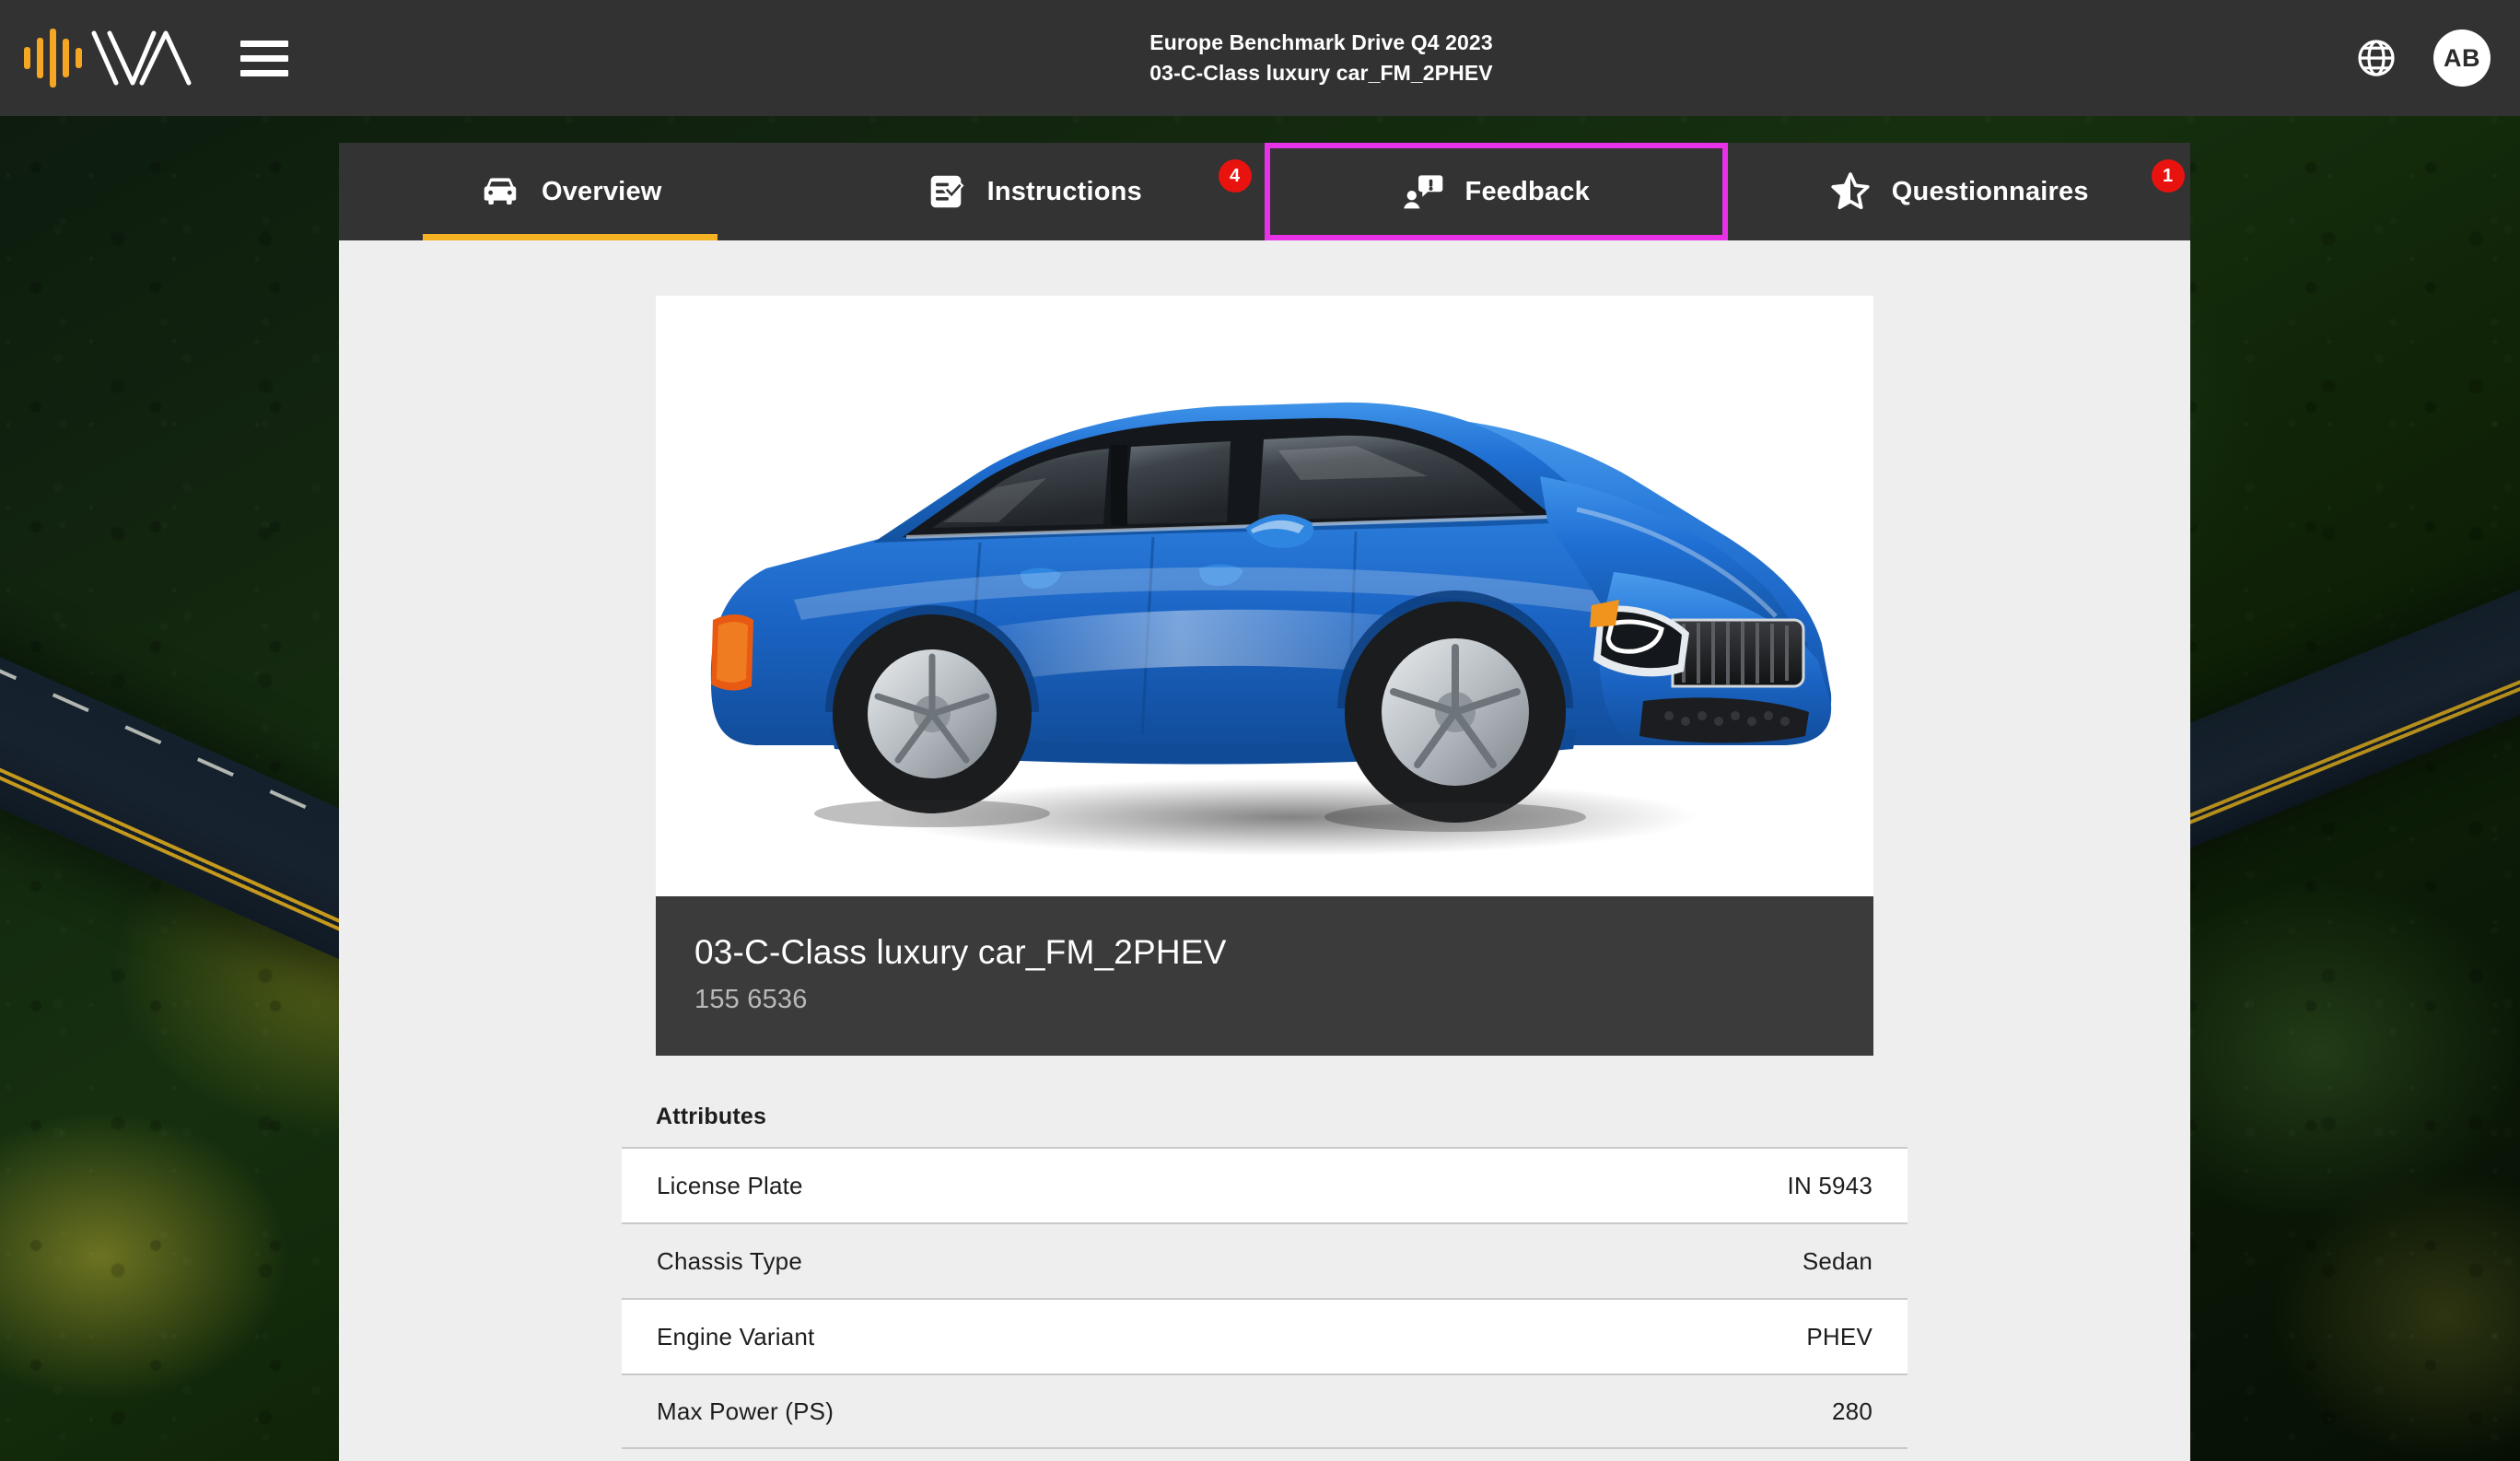 This screenshot has width=2520, height=1461. I want to click on attribute-value: Sedan, so click(1837, 1260).